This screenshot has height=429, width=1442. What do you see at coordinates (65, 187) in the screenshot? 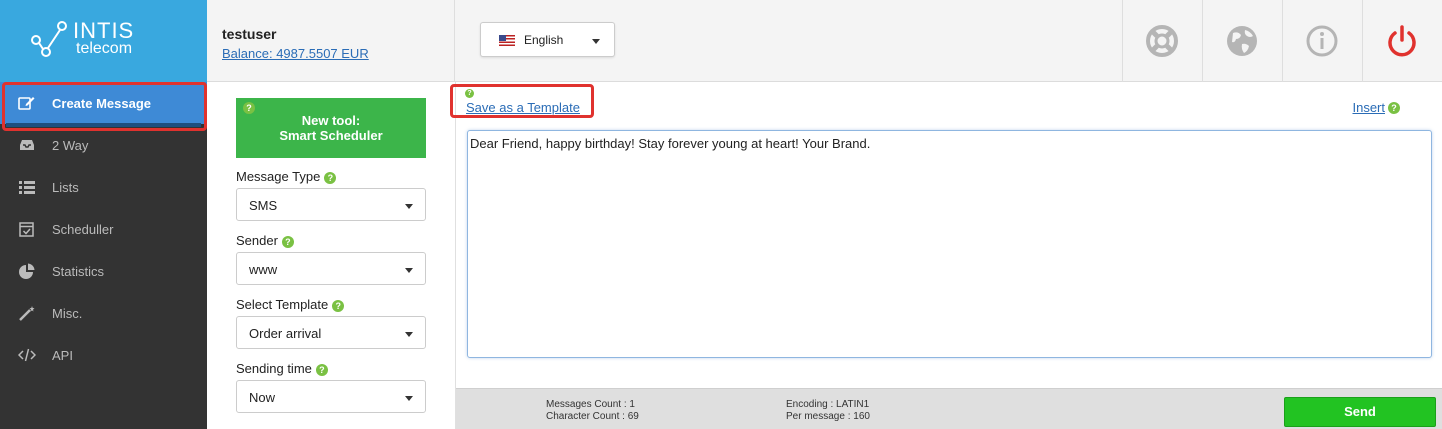
I see `sidebar-item-label: Lists` at bounding box center [65, 187].